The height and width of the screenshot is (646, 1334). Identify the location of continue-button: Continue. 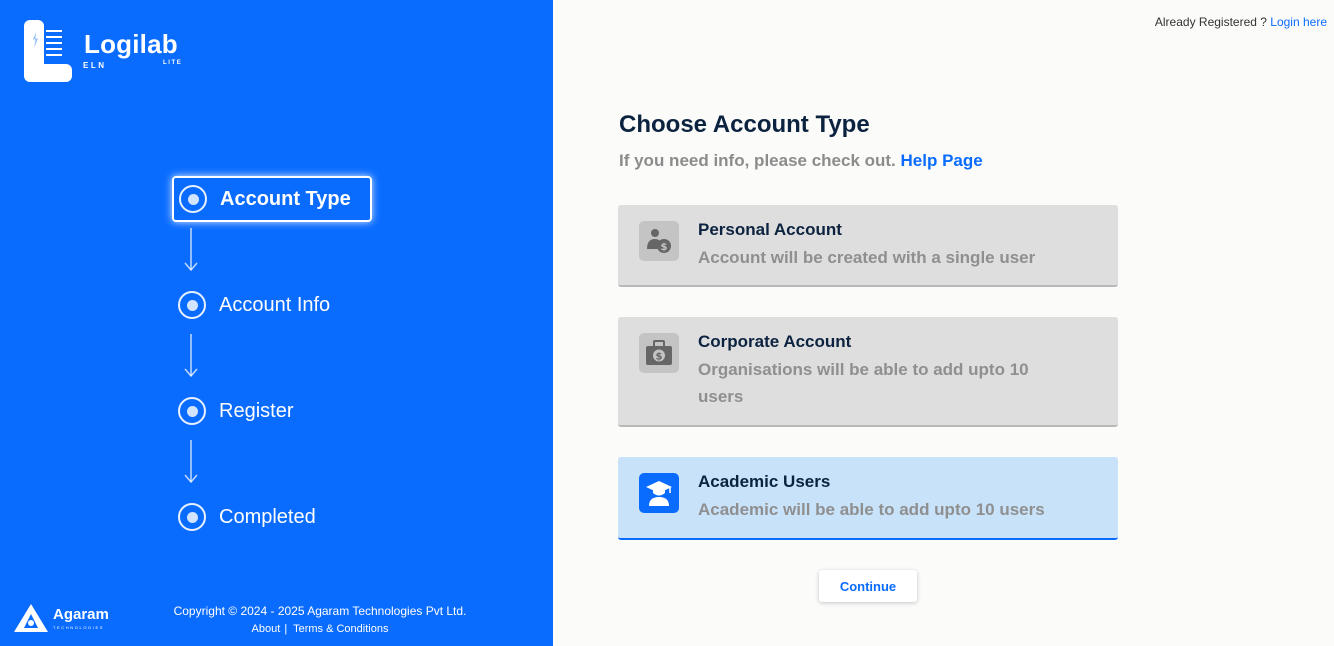
(868, 586).